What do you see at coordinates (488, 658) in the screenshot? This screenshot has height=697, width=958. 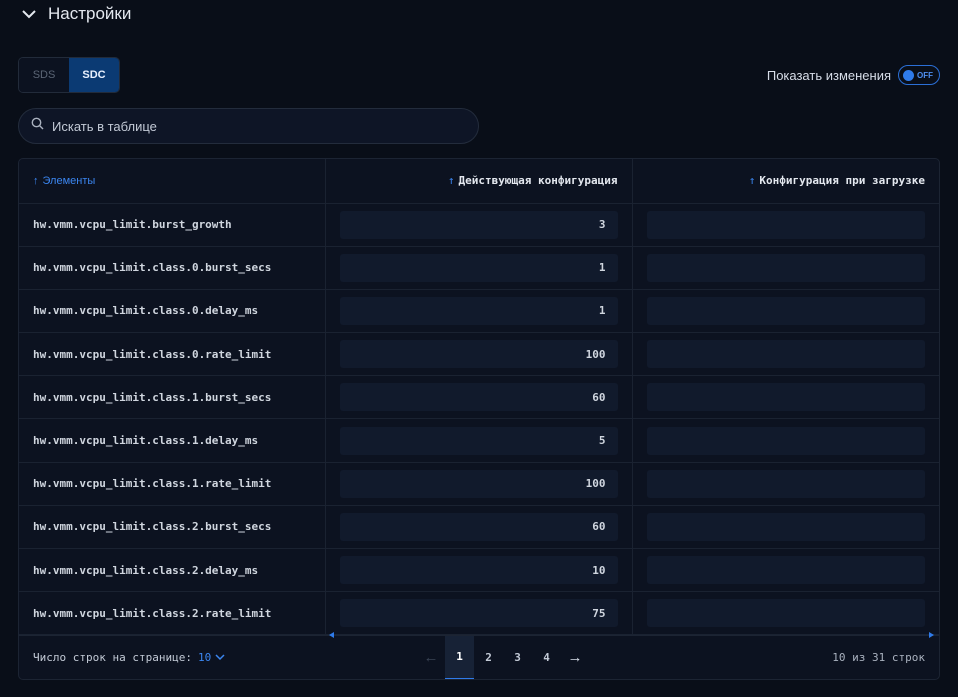 I see `page-button: 2` at bounding box center [488, 658].